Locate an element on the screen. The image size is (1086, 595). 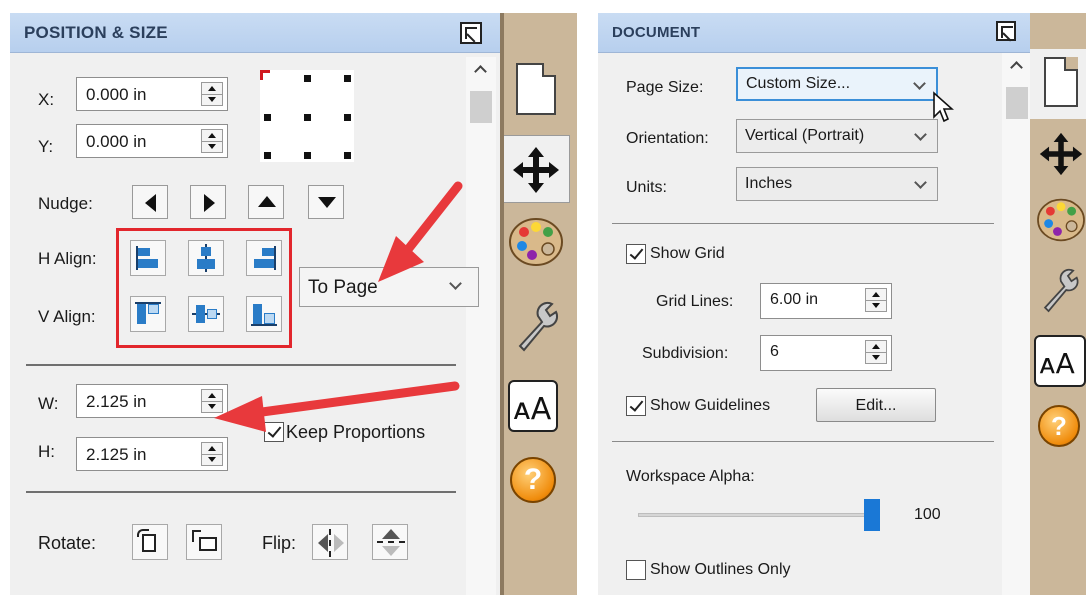
document-tab is located at coordinates (1058, 84).